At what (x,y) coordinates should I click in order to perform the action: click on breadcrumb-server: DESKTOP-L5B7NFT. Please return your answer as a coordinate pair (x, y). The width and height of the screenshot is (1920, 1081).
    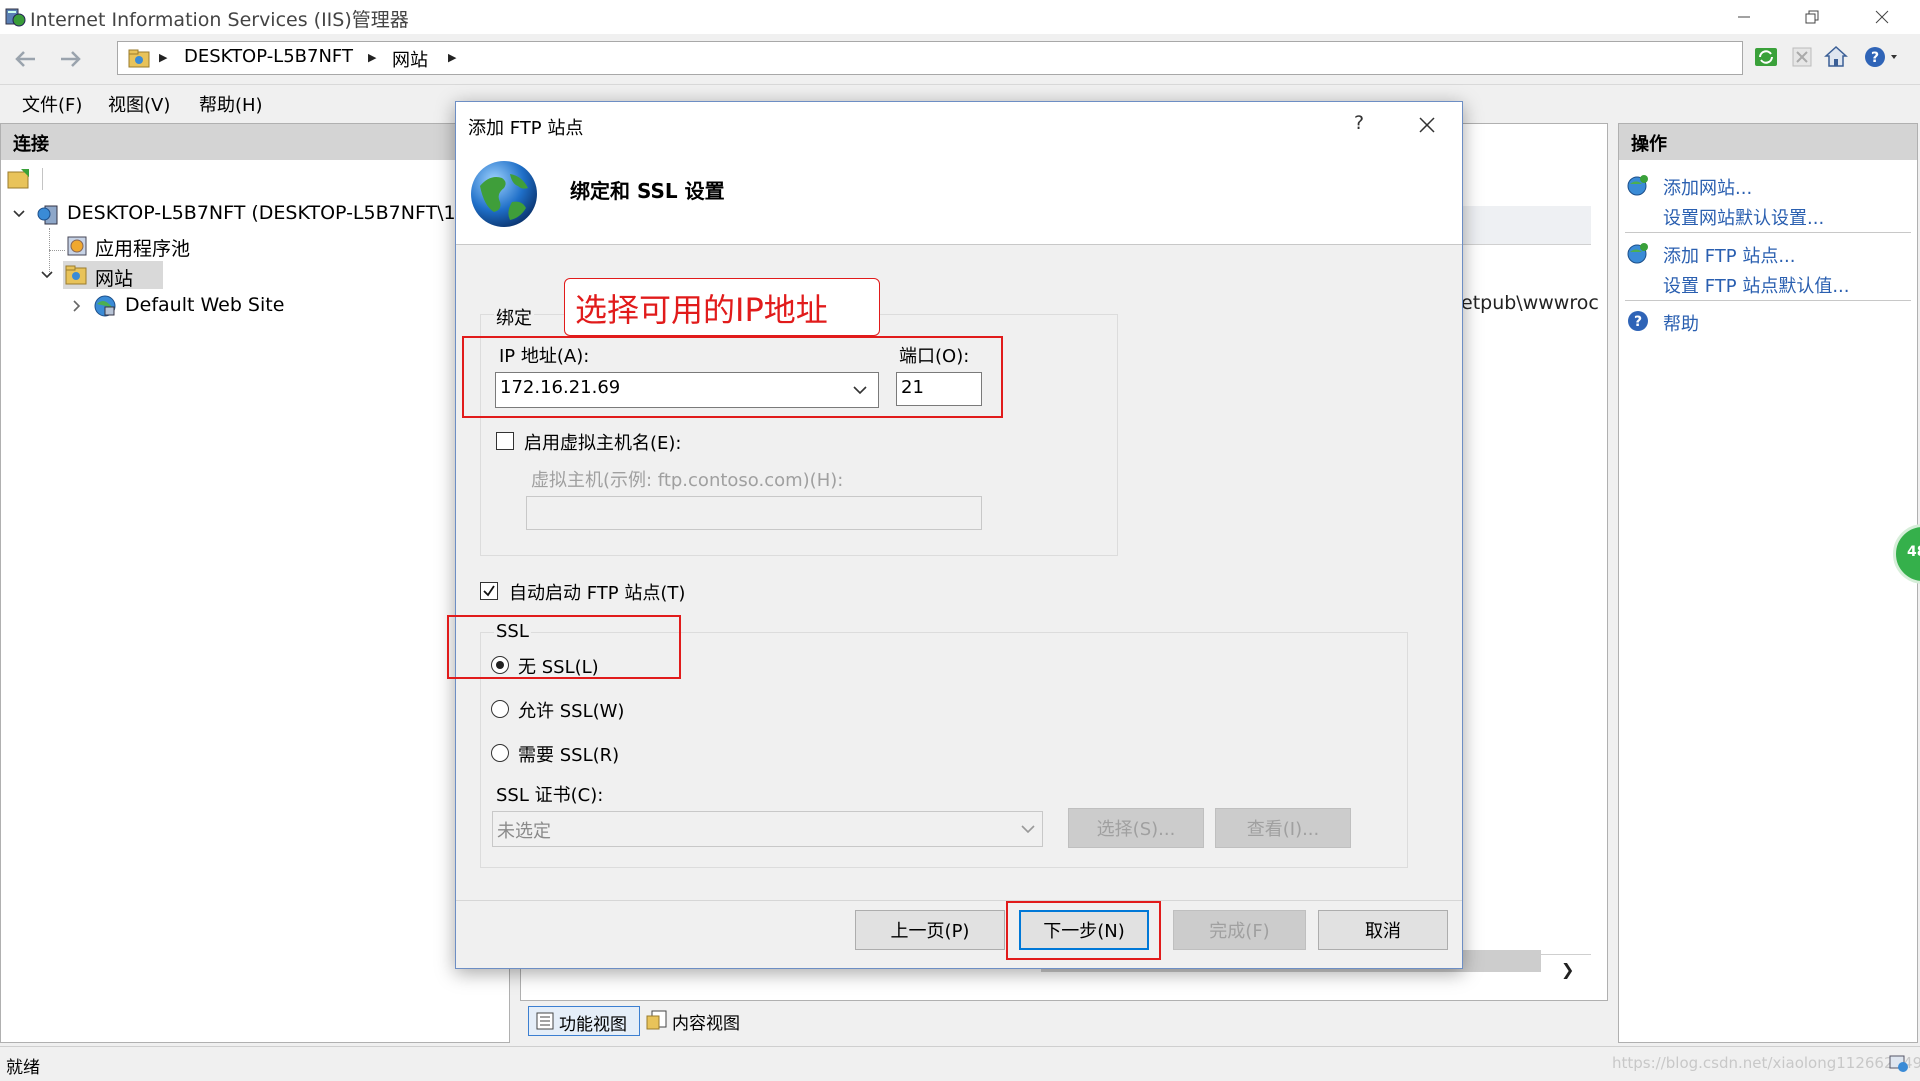
    Looking at the image, I should click on (268, 56).